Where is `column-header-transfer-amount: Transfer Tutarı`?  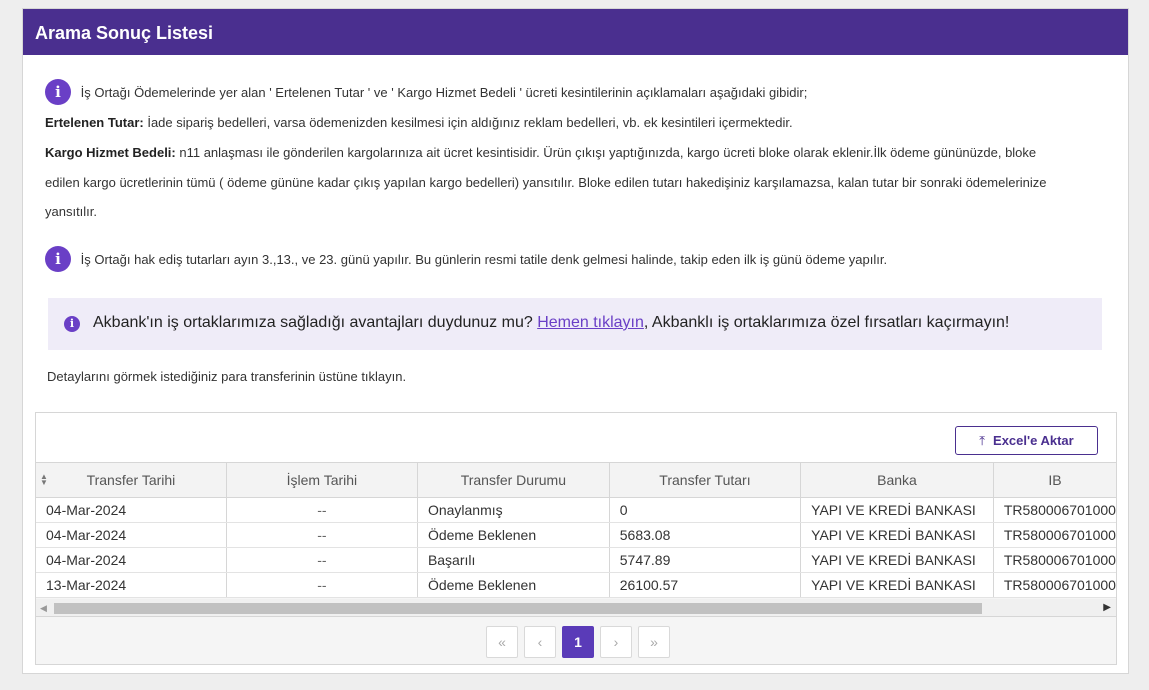
column-header-transfer-amount: Transfer Tutarı is located at coordinates (705, 480).